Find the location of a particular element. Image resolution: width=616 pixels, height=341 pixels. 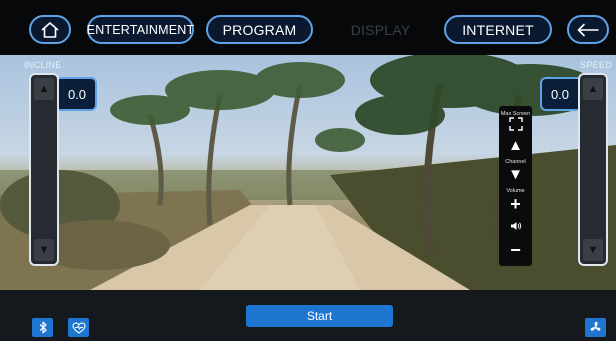

channel-down-button: ▼ is located at coordinates (515, 175).